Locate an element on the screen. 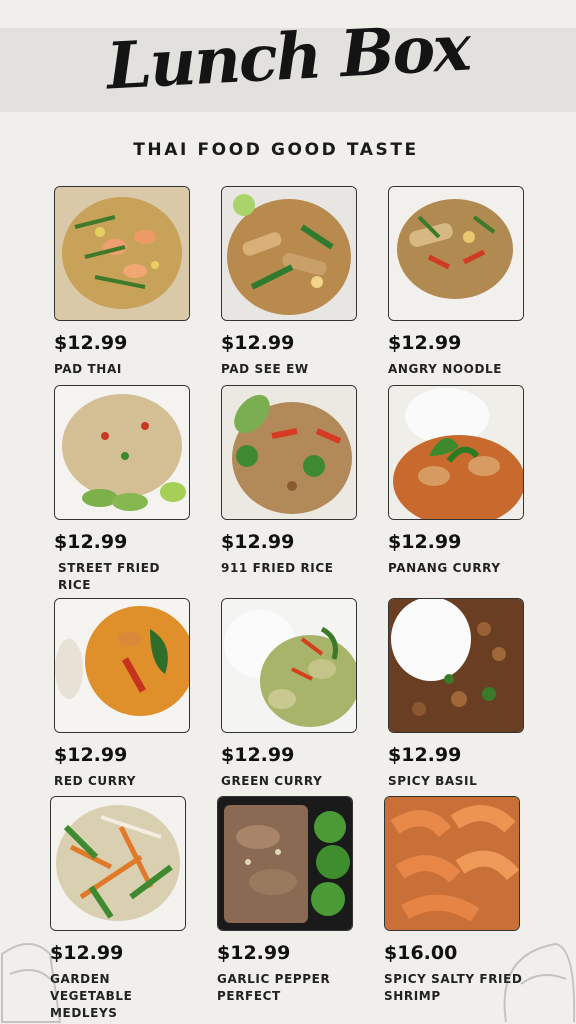  item-name: 911 FRIED RICE is located at coordinates (277, 568).